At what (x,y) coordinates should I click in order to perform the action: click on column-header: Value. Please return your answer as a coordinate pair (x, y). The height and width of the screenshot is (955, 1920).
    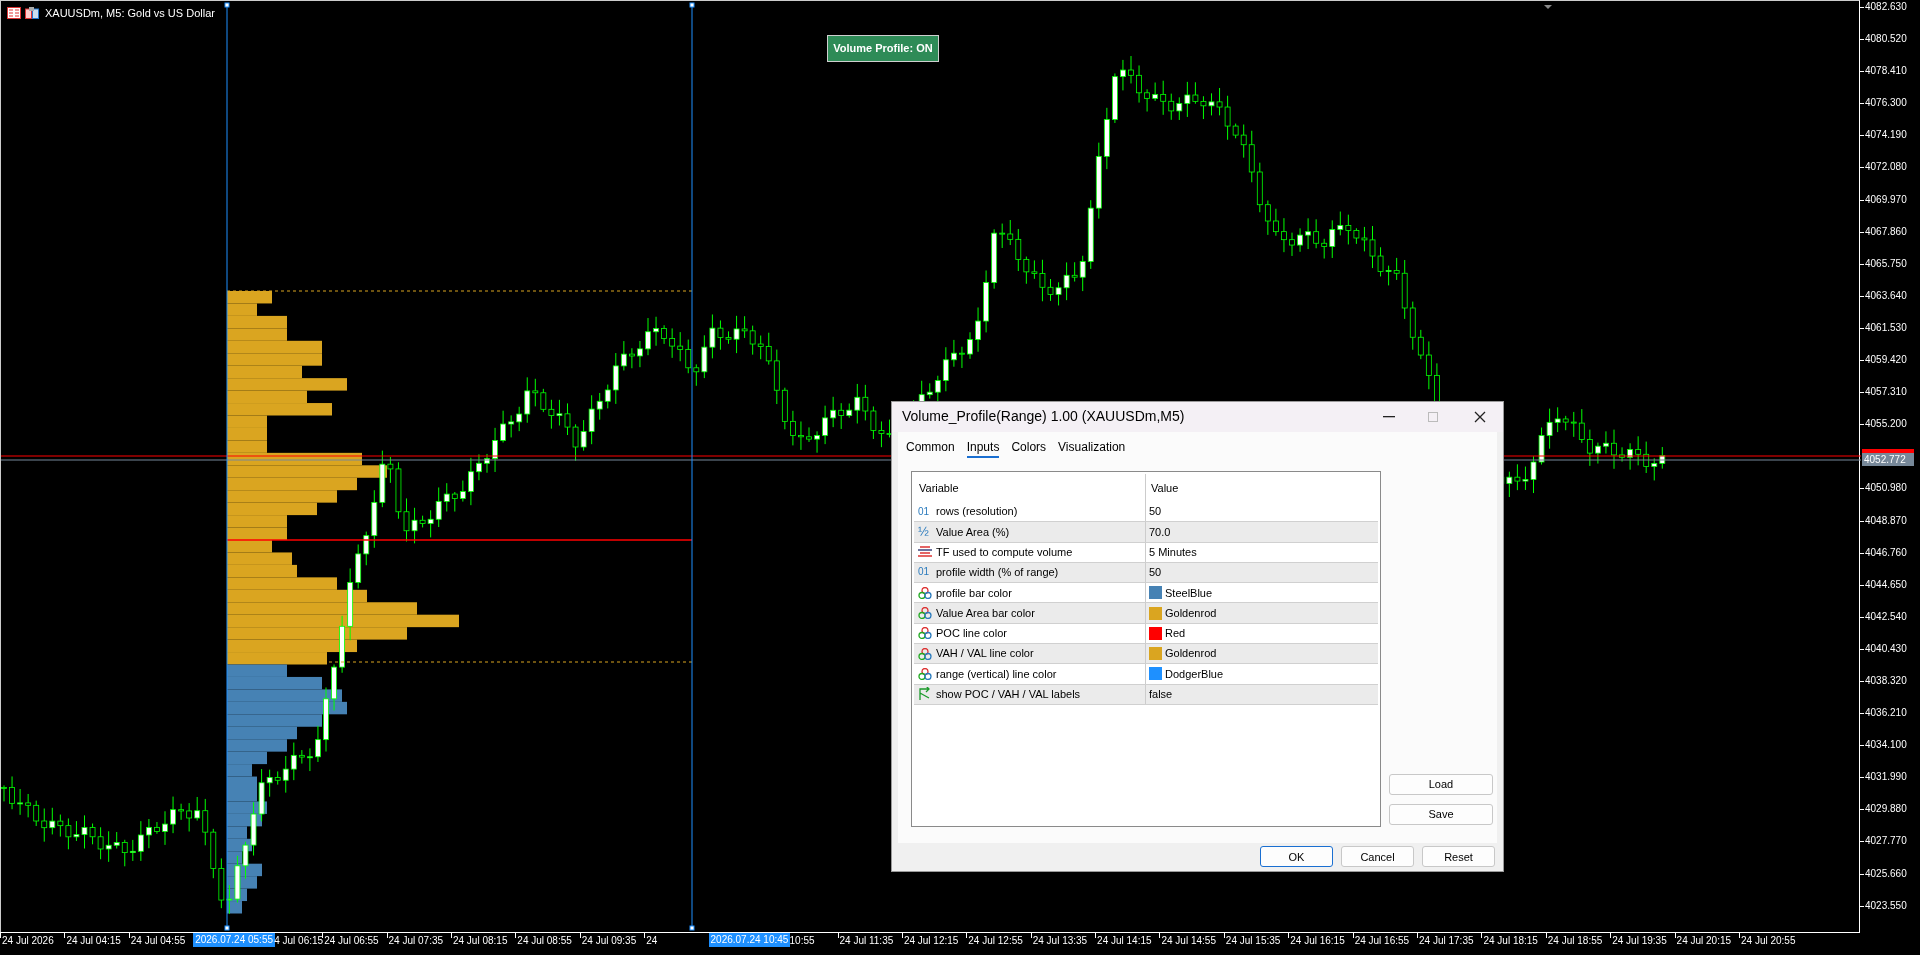
    Looking at the image, I should click on (1165, 488).